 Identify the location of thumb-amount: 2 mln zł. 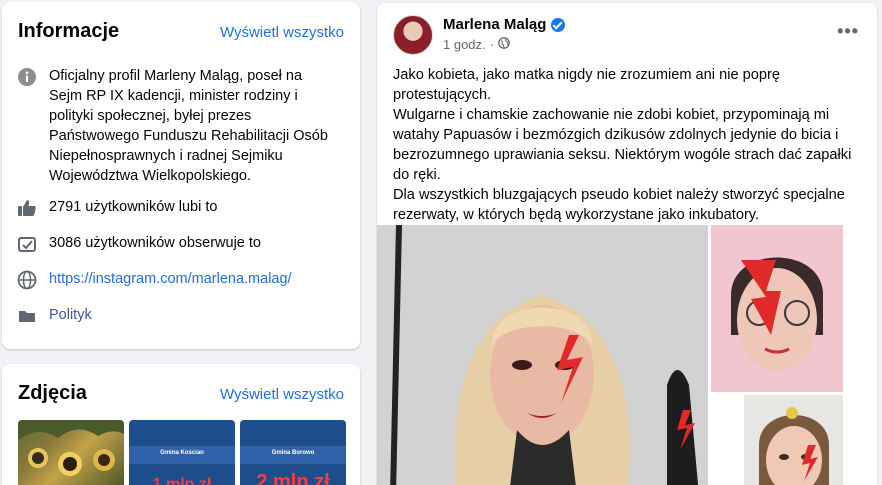
(293, 478).